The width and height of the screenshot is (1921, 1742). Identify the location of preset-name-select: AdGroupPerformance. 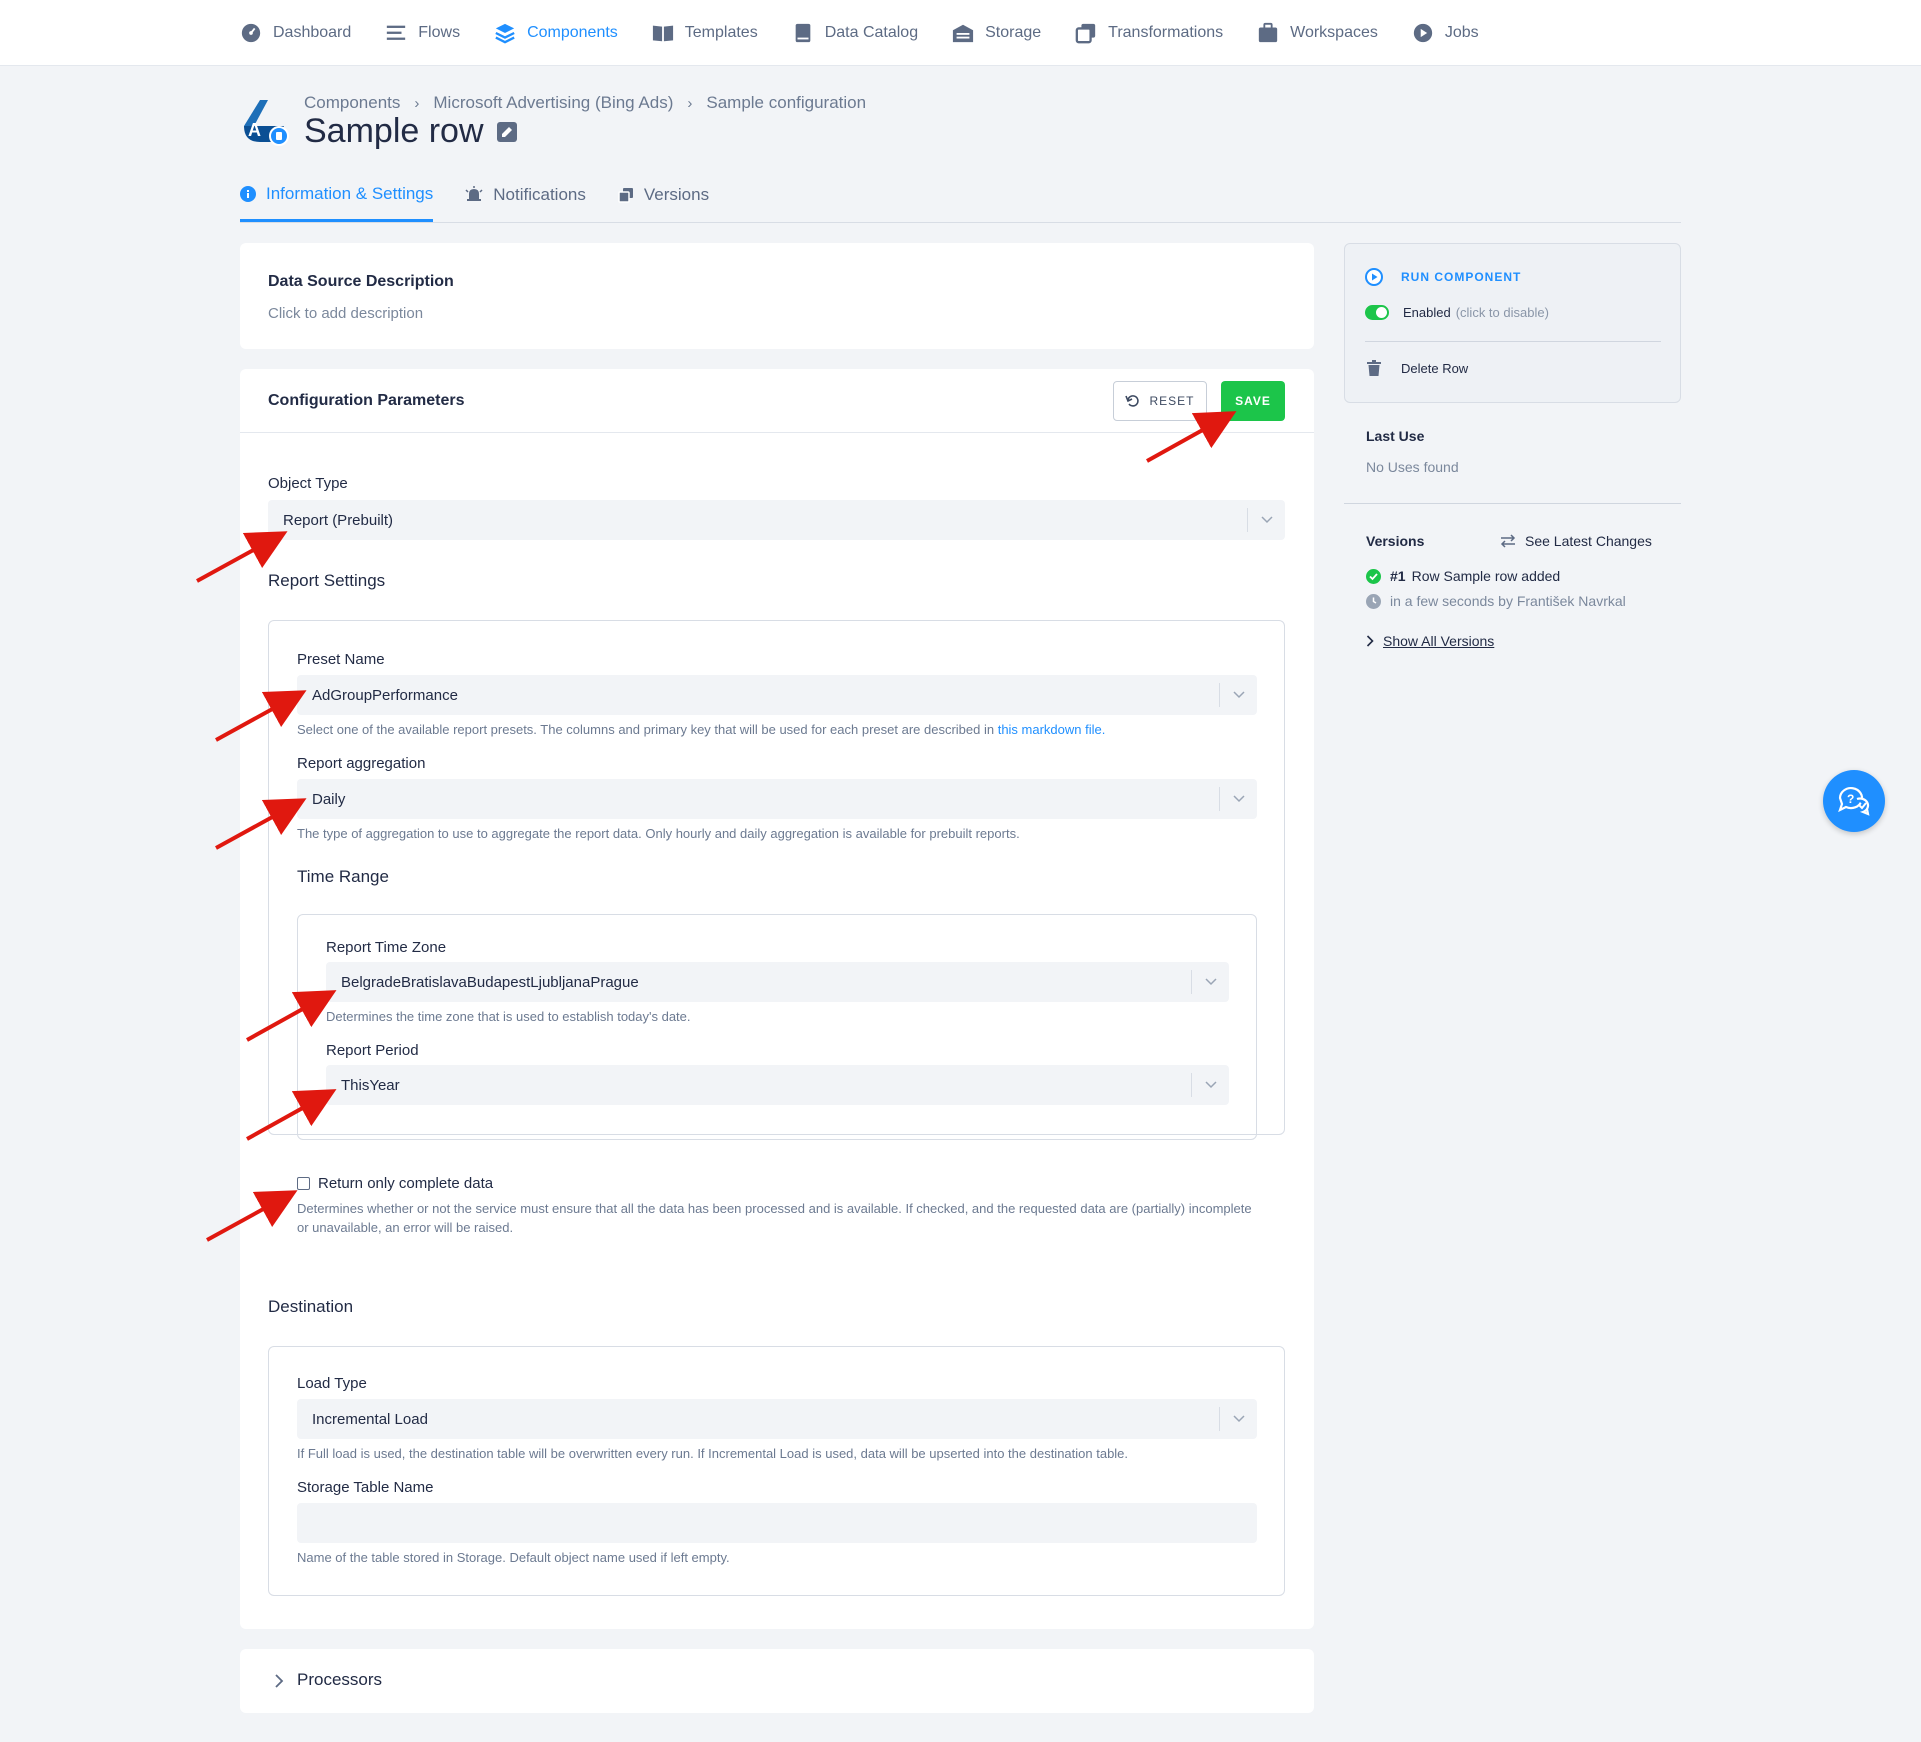
(777, 695).